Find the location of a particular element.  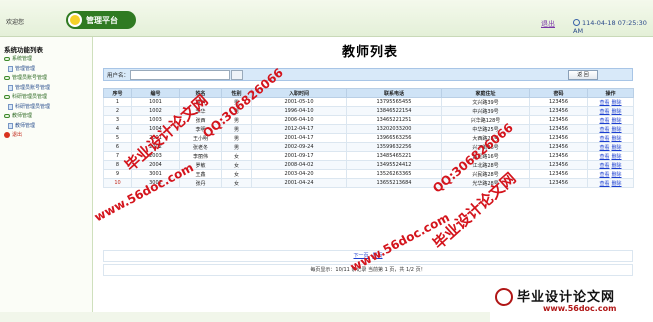

back-button: 返 回 is located at coordinates (583, 75).